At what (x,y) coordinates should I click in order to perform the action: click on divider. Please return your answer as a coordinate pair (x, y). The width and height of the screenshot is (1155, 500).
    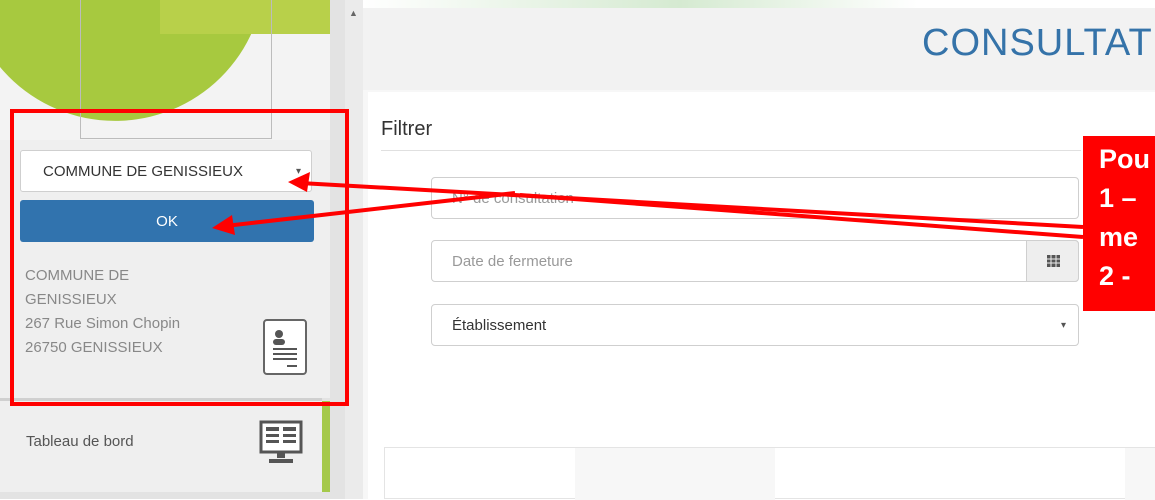
    Looking at the image, I should click on (731, 150).